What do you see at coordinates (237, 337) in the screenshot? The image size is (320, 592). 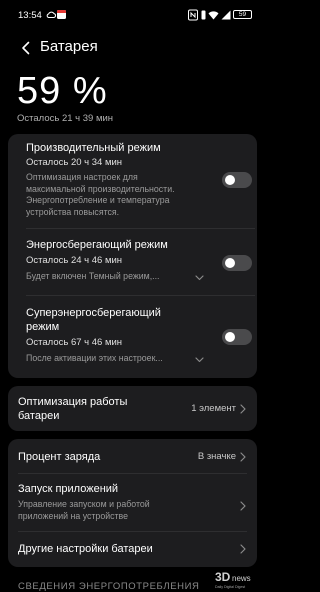 I see `super-power-saving-mode-toggle` at bounding box center [237, 337].